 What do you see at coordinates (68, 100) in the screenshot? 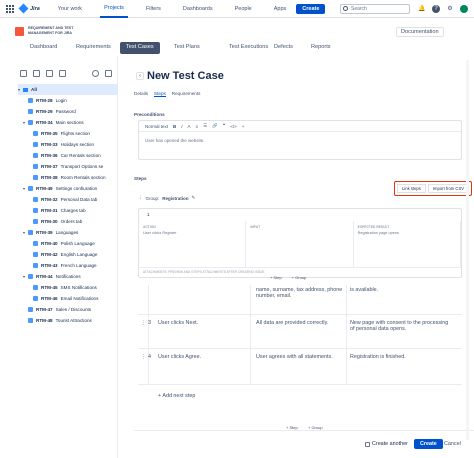
I see `tree-item: RTM-28 Login` at bounding box center [68, 100].